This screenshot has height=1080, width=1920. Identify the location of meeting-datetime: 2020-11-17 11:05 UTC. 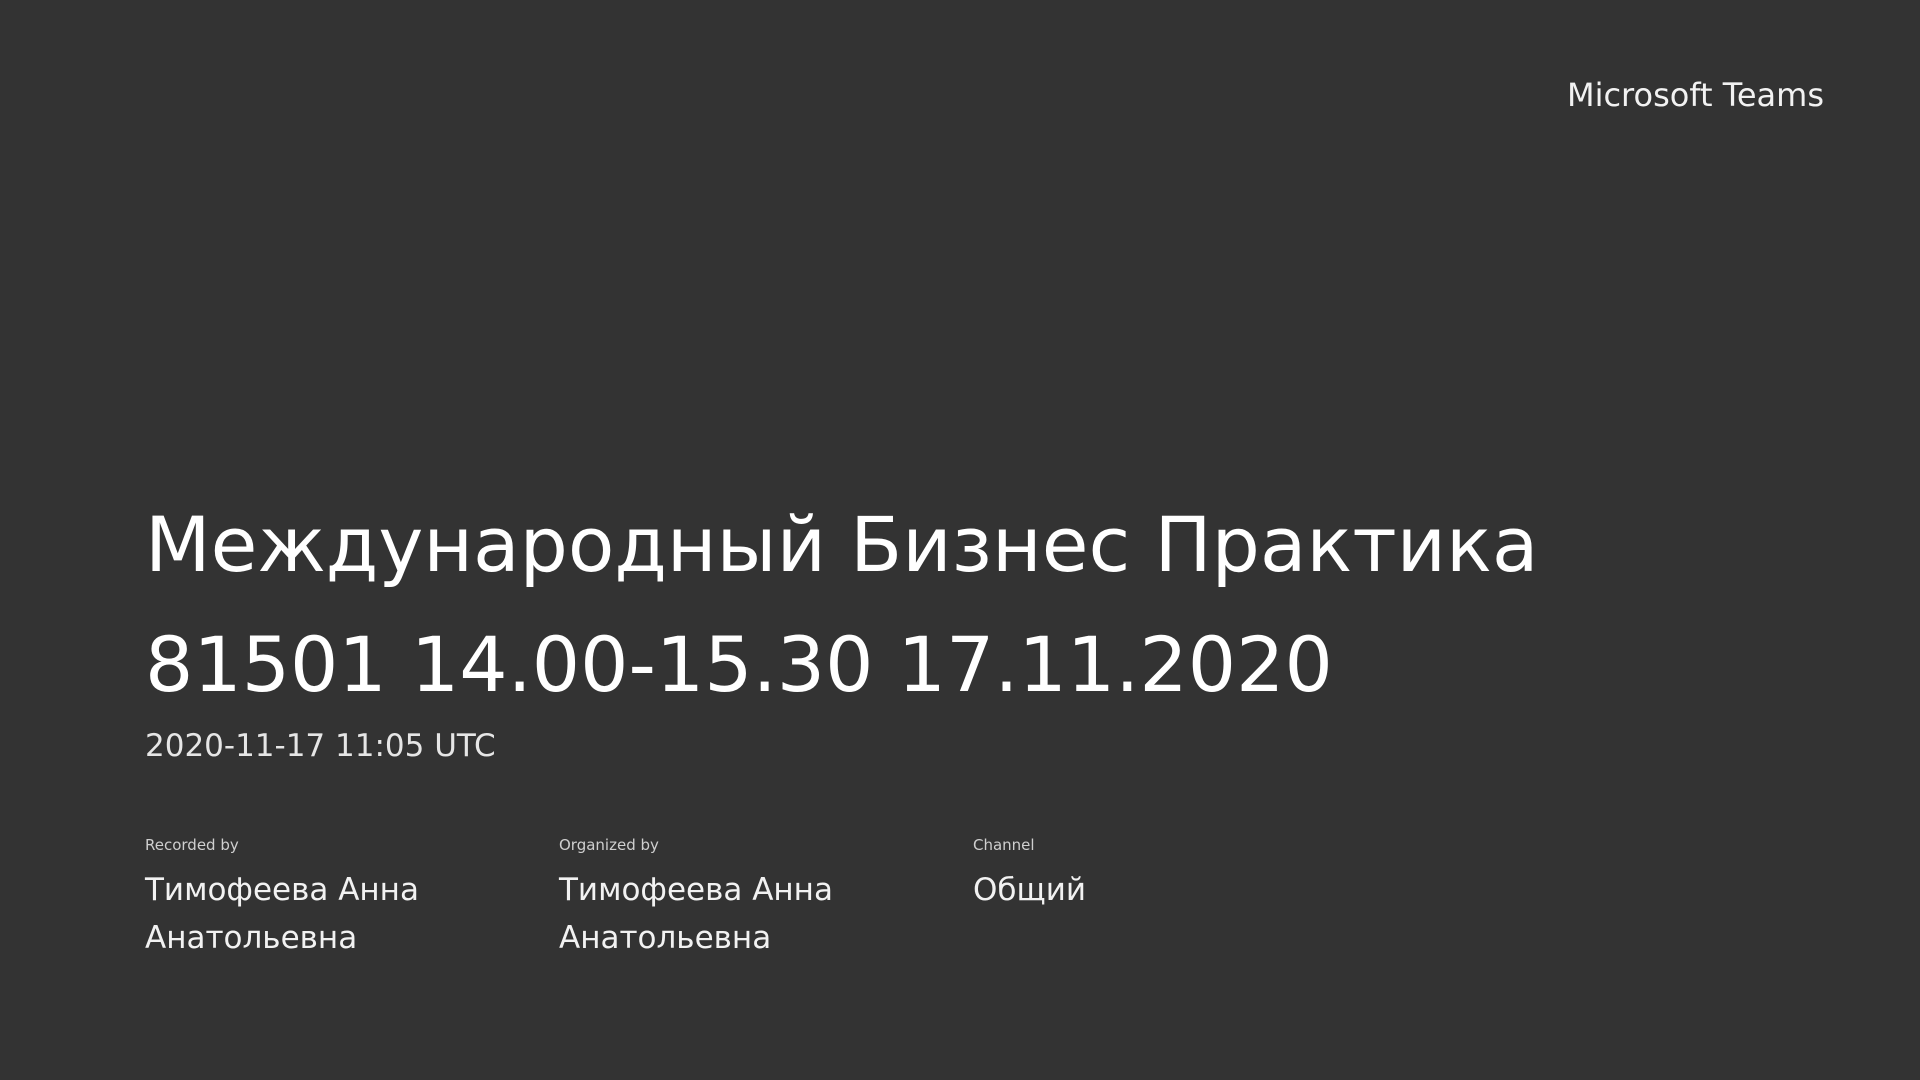
(320, 746).